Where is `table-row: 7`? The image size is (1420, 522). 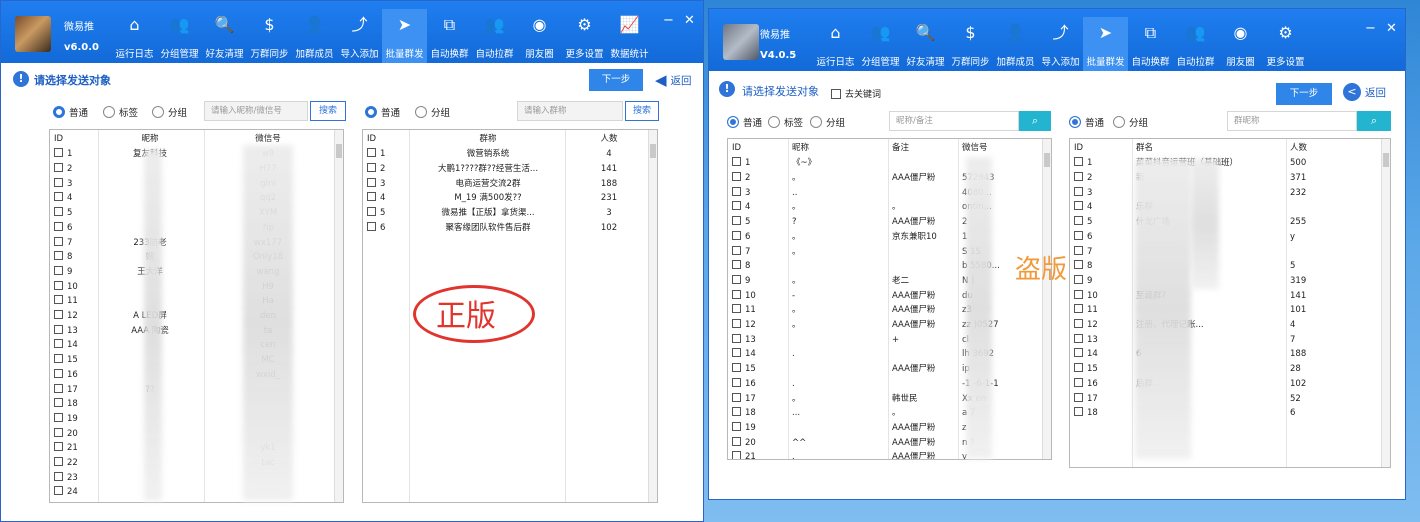
table-row: 7 is located at coordinates (1230, 251).